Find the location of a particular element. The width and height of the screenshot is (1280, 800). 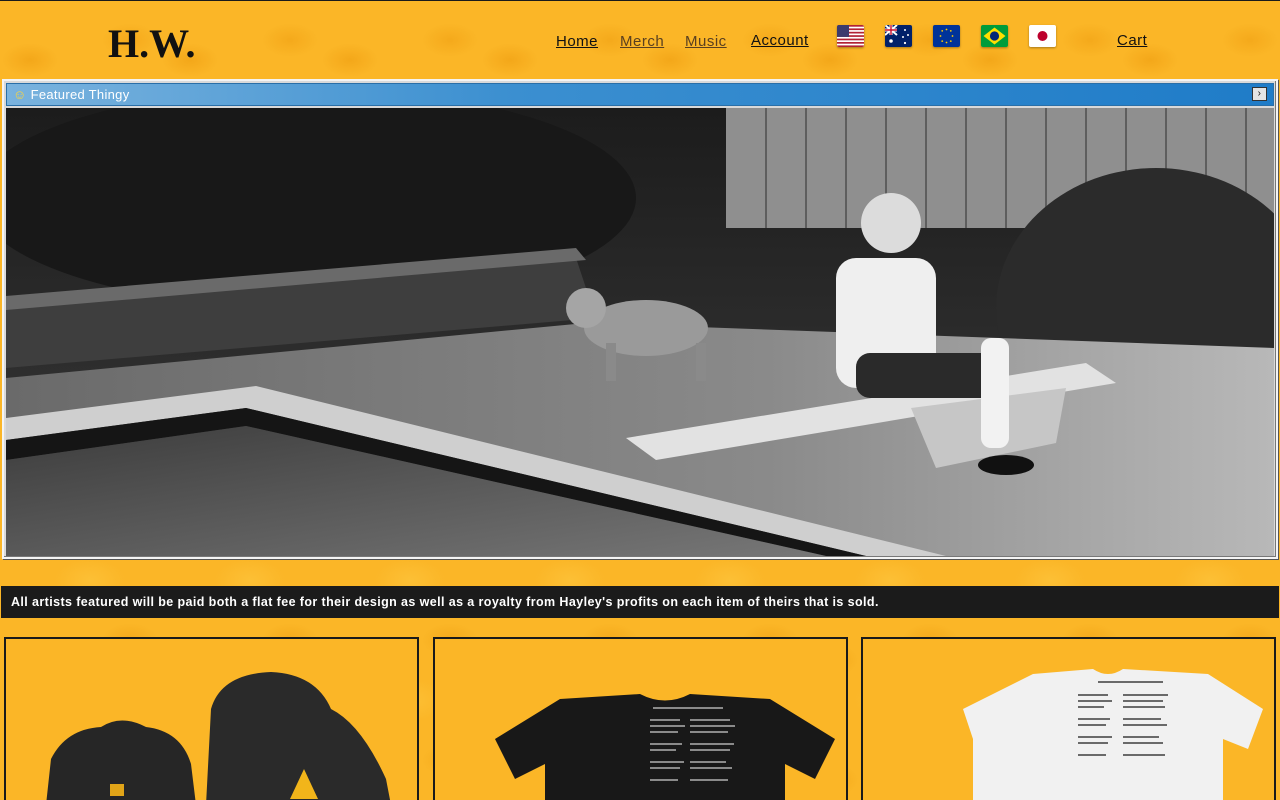

product-card-white-tee is located at coordinates (1068, 718).